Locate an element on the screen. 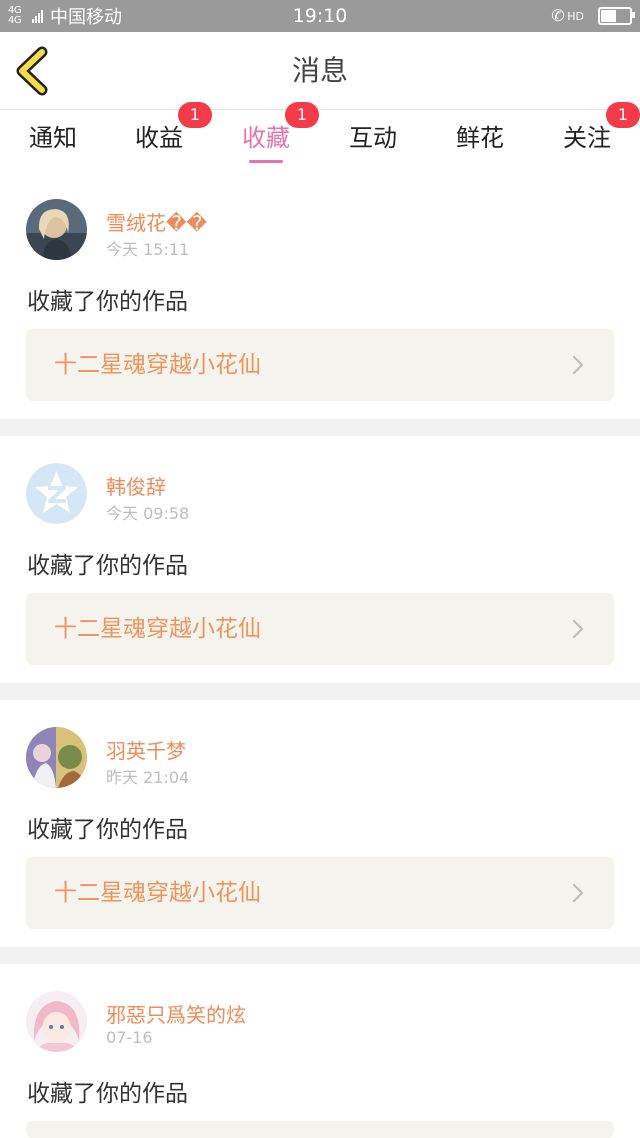 The image size is (640, 1138). status-right: HD is located at coordinates (593, 16).